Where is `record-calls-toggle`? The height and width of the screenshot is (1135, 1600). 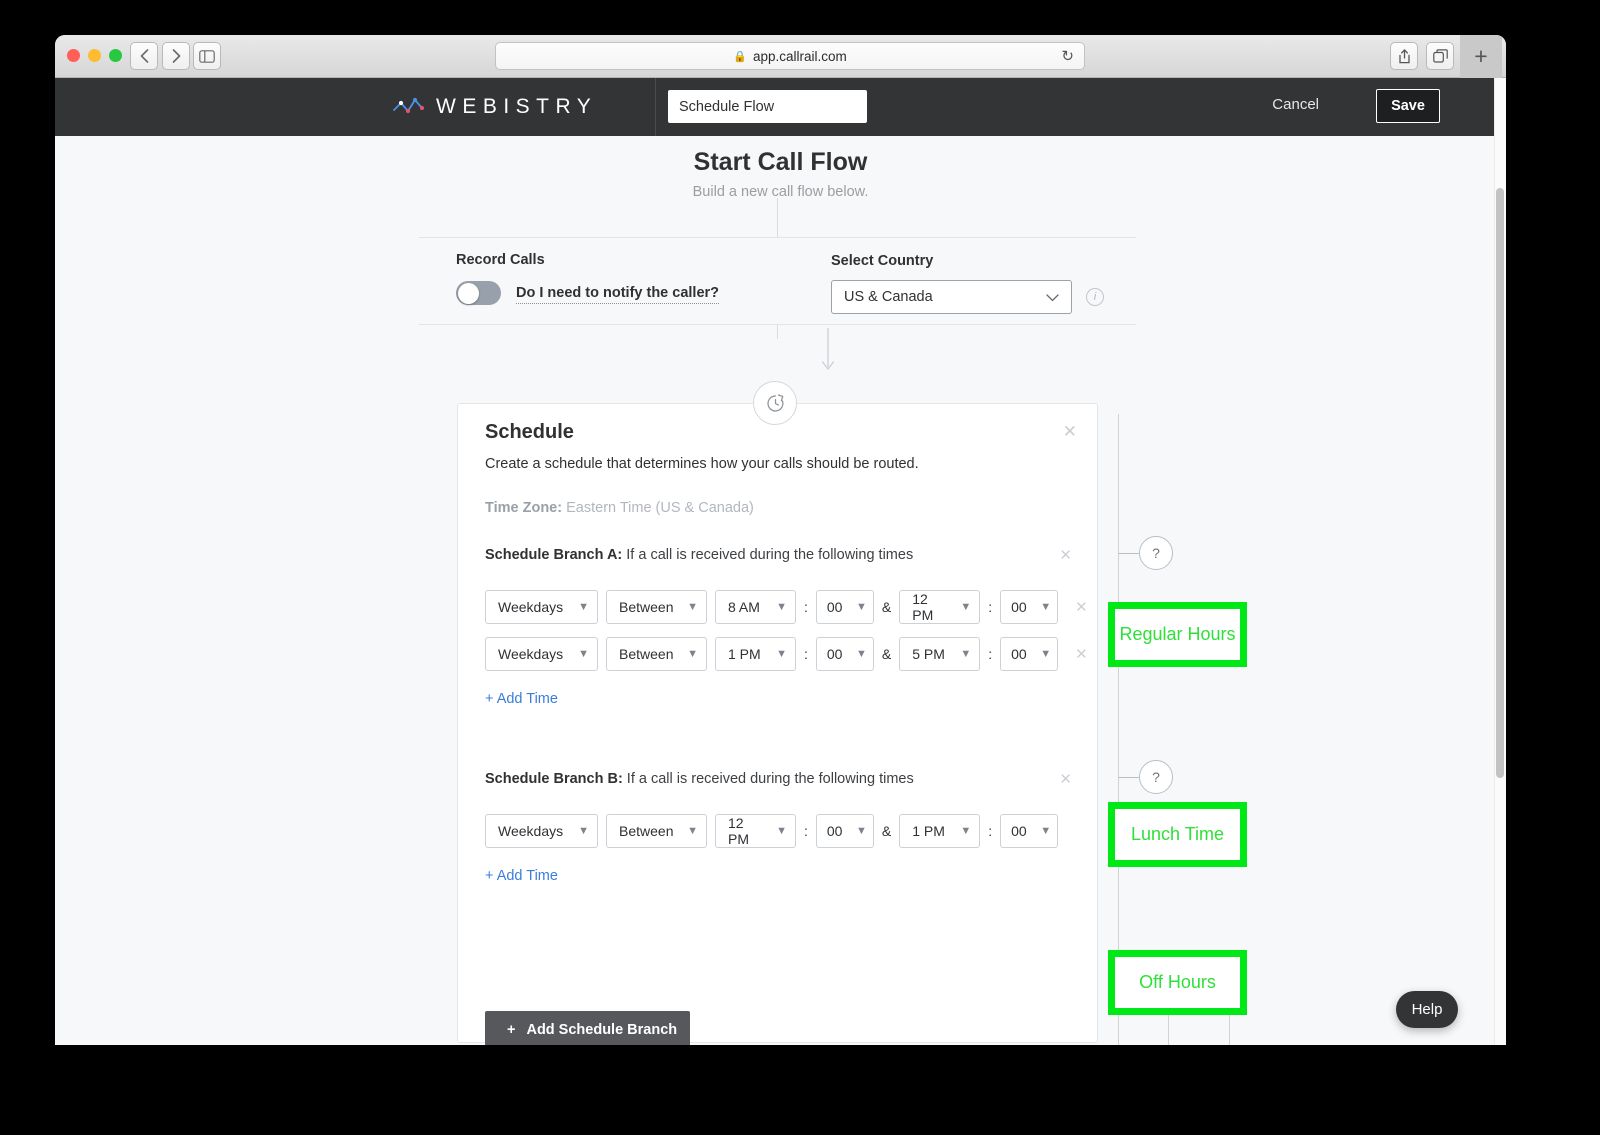 record-calls-toggle is located at coordinates (478, 293).